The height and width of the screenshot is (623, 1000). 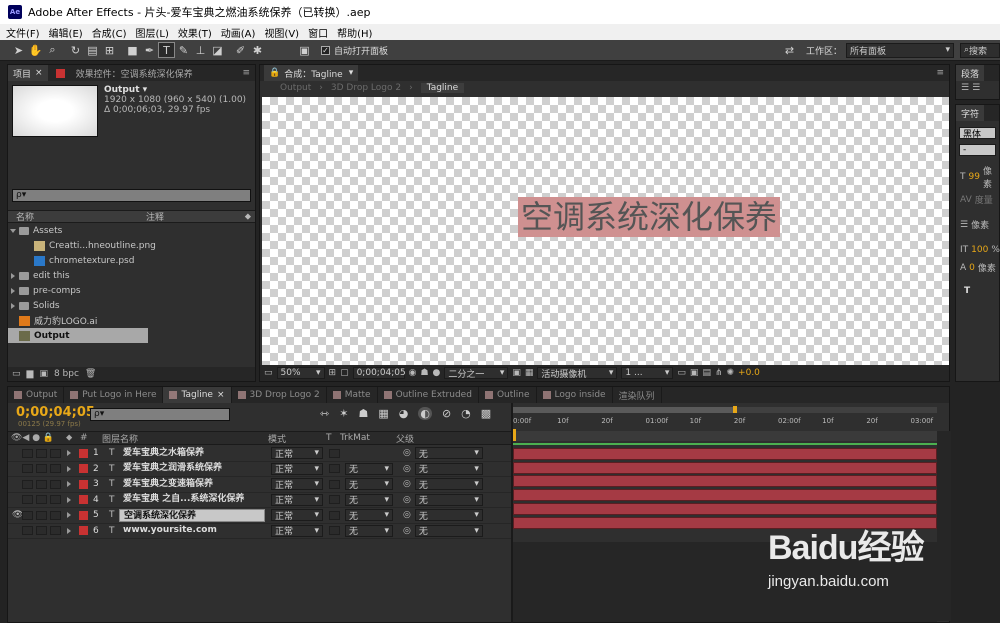 I want to click on layer-row: 4 T 爱车宝典 之自...系统深化保养 正常 ▾ 无 ▾ ◎ 无 ▾, so click(x=259, y=500).